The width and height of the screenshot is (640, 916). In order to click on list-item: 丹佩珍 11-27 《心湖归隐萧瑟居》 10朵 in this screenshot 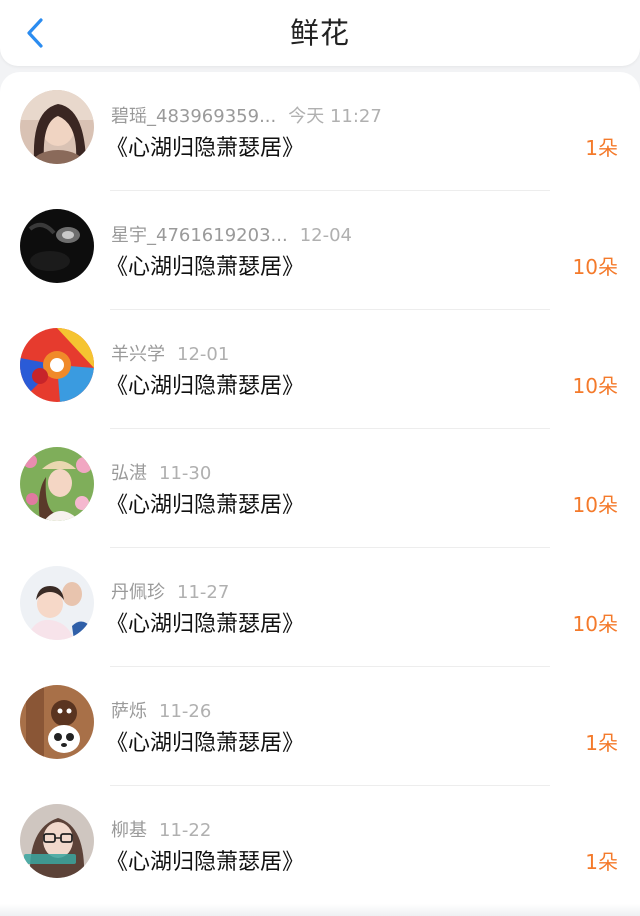, I will do `click(320, 607)`.